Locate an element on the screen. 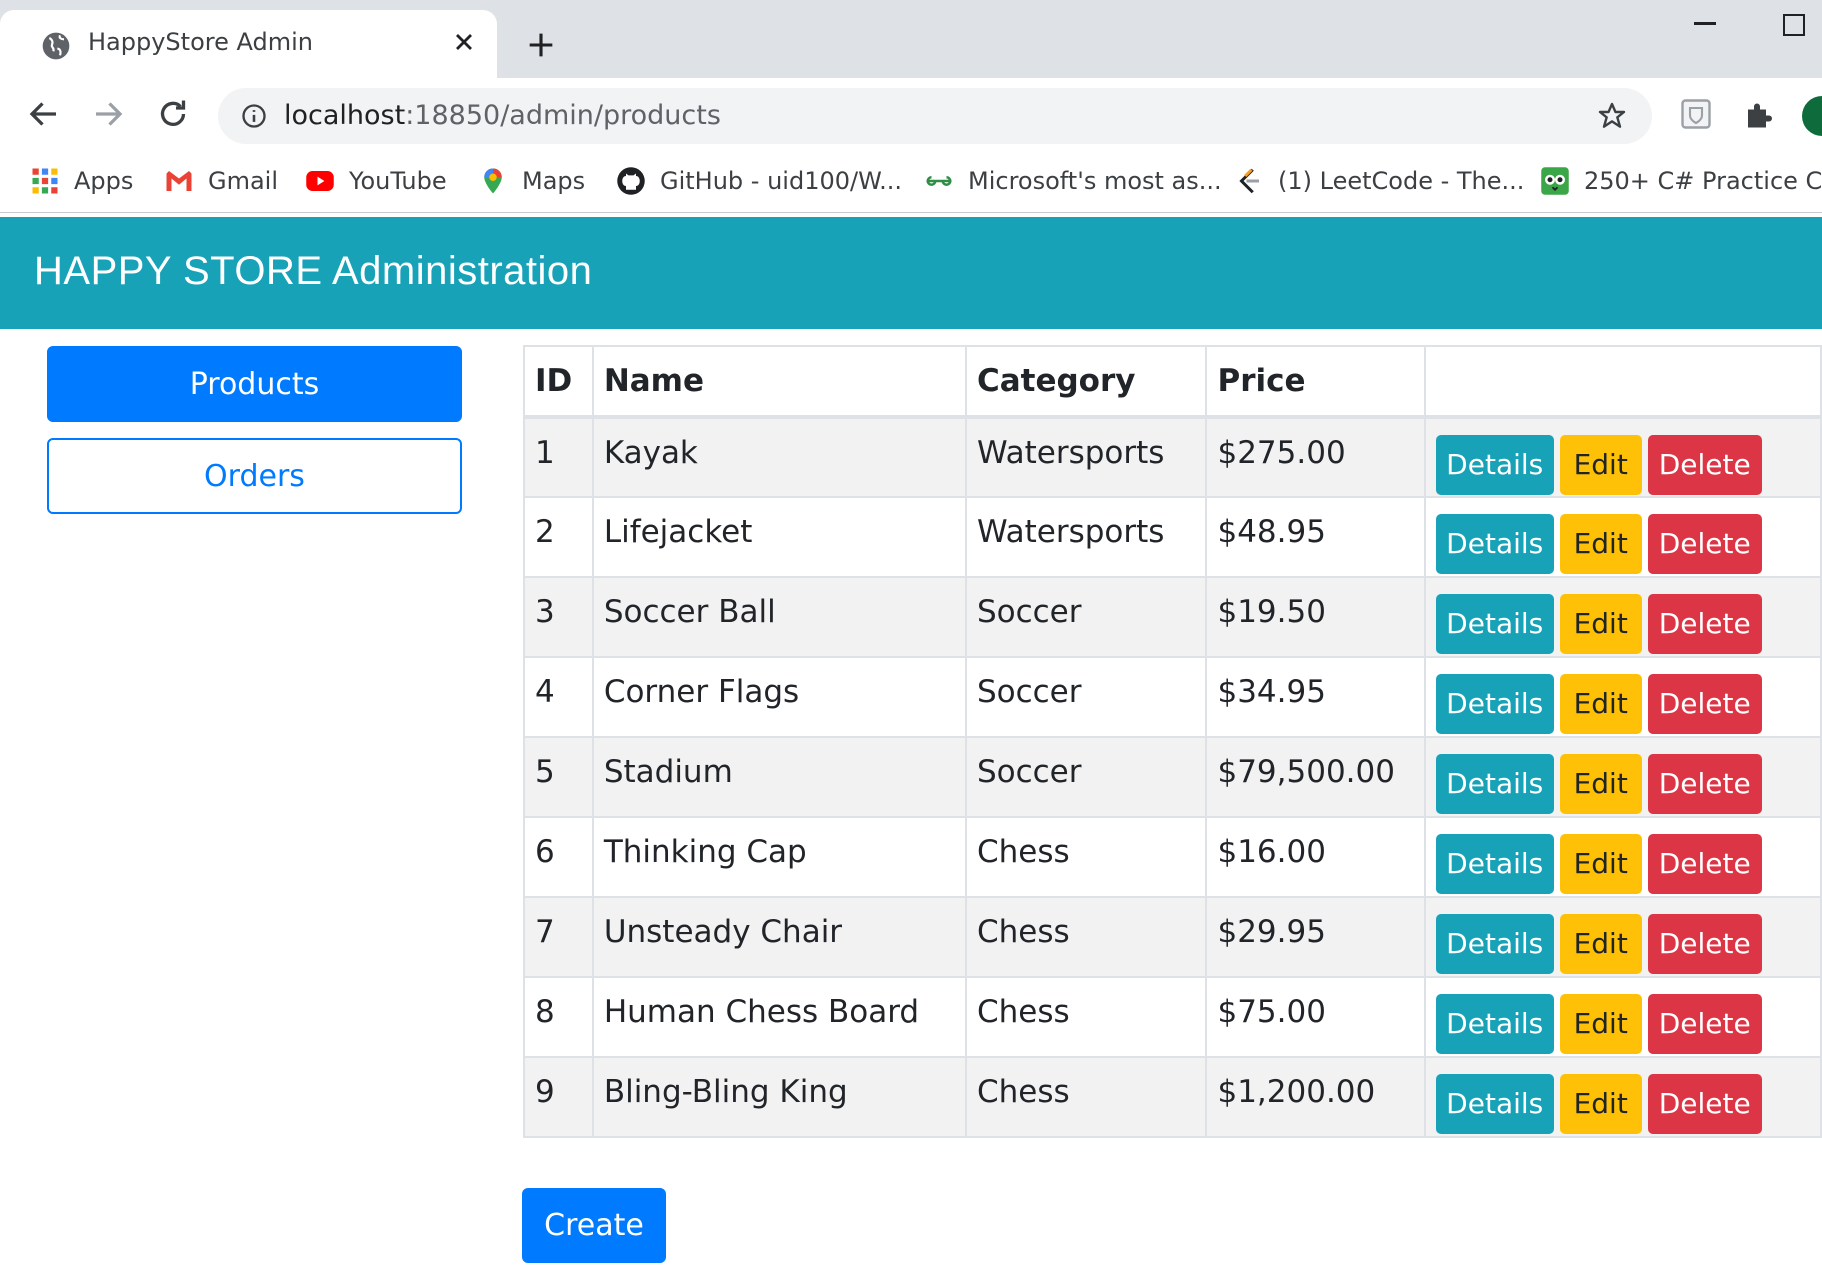 The height and width of the screenshot is (1287, 1822). page-title: HAPPY STORE Administration is located at coordinates (313, 271).